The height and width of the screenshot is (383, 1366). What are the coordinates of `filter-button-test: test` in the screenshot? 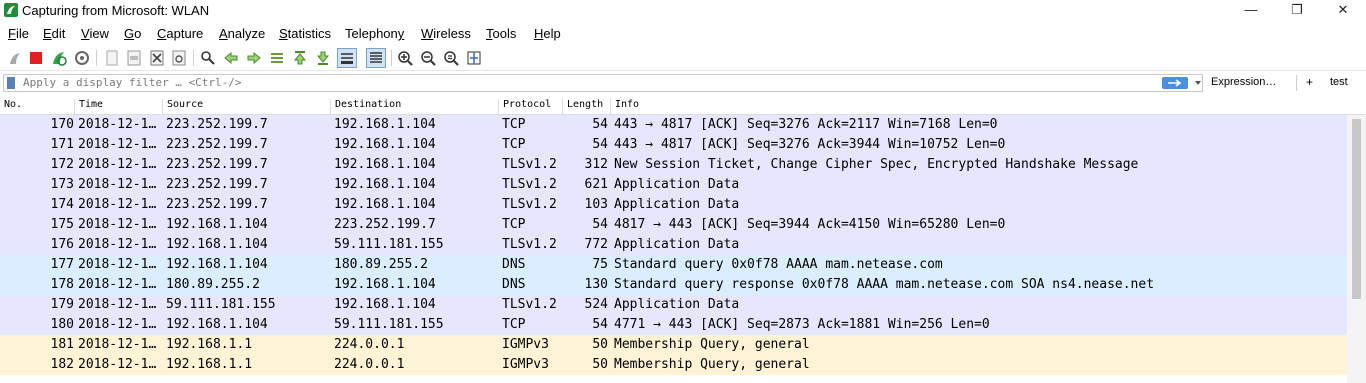 It's located at (1339, 82).